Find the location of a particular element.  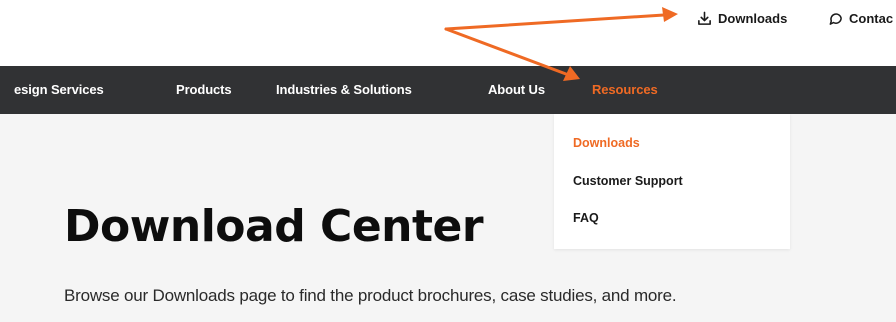

nav-item-resources: Resources is located at coordinates (625, 90).